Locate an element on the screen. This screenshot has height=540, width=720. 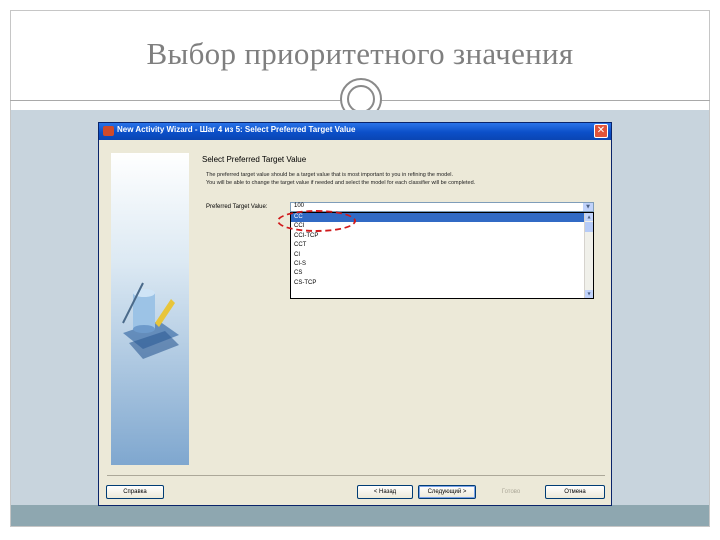
footer-bar is located at coordinates (360, 515).